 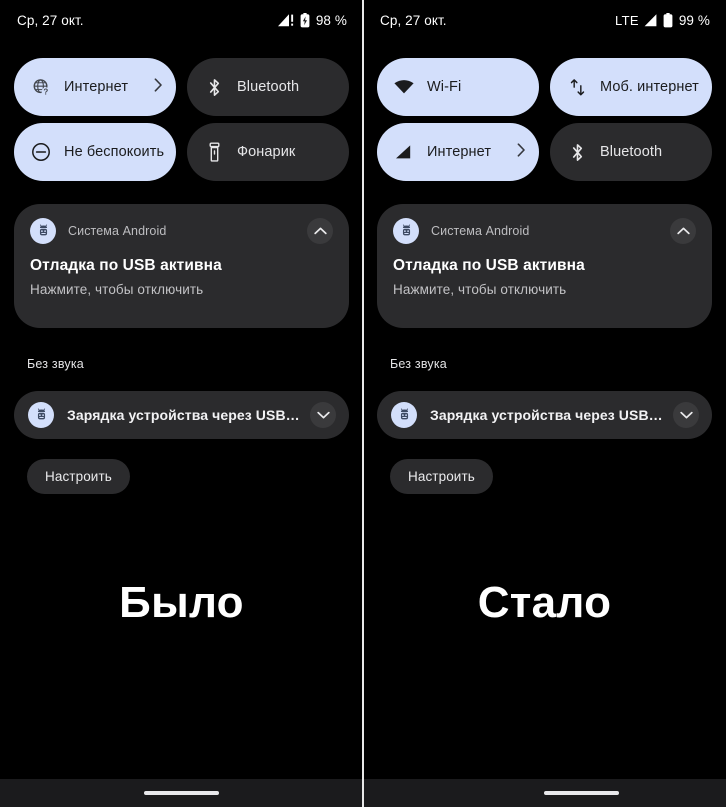 What do you see at coordinates (544, 20) in the screenshot?
I see `status-bar: Ср, 27 окт. LTE 99 %` at bounding box center [544, 20].